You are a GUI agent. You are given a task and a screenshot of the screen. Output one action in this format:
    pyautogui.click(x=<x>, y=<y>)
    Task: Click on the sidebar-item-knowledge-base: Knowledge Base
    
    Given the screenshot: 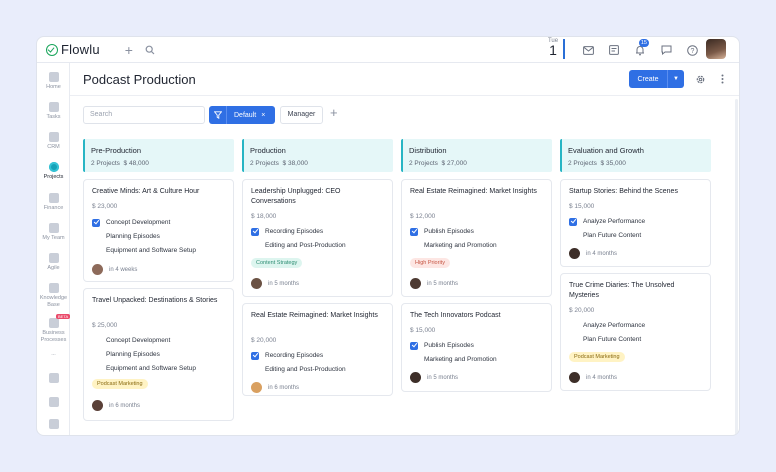 What is the action you would take?
    pyautogui.click(x=53, y=296)
    